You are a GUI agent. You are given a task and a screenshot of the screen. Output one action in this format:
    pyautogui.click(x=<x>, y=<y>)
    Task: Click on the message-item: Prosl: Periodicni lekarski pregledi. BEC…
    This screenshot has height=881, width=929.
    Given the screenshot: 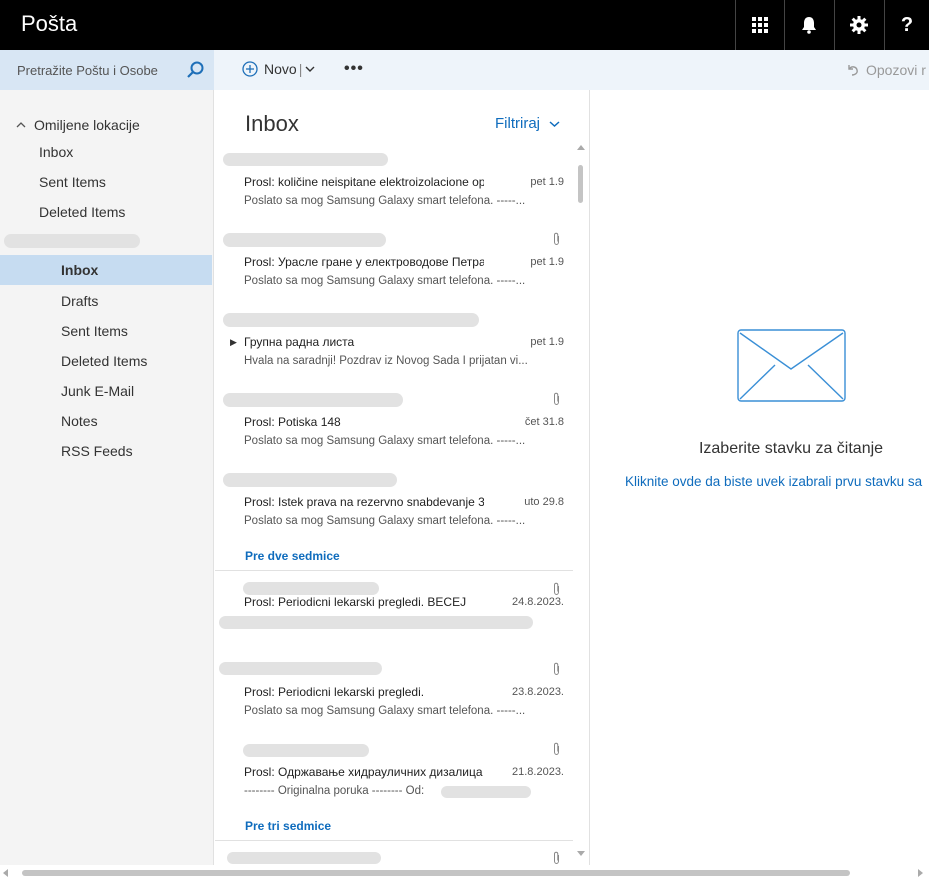 What is the action you would take?
    pyautogui.click(x=394, y=620)
    